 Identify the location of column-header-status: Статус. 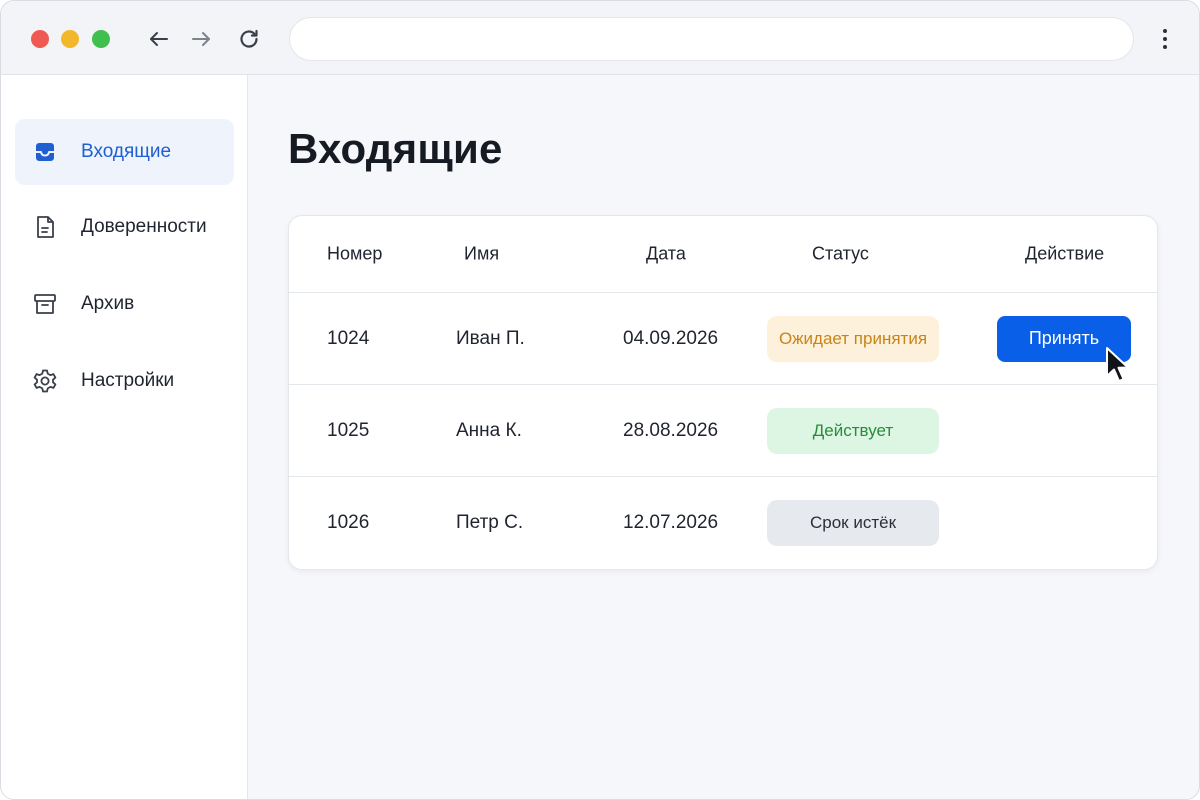
(840, 253).